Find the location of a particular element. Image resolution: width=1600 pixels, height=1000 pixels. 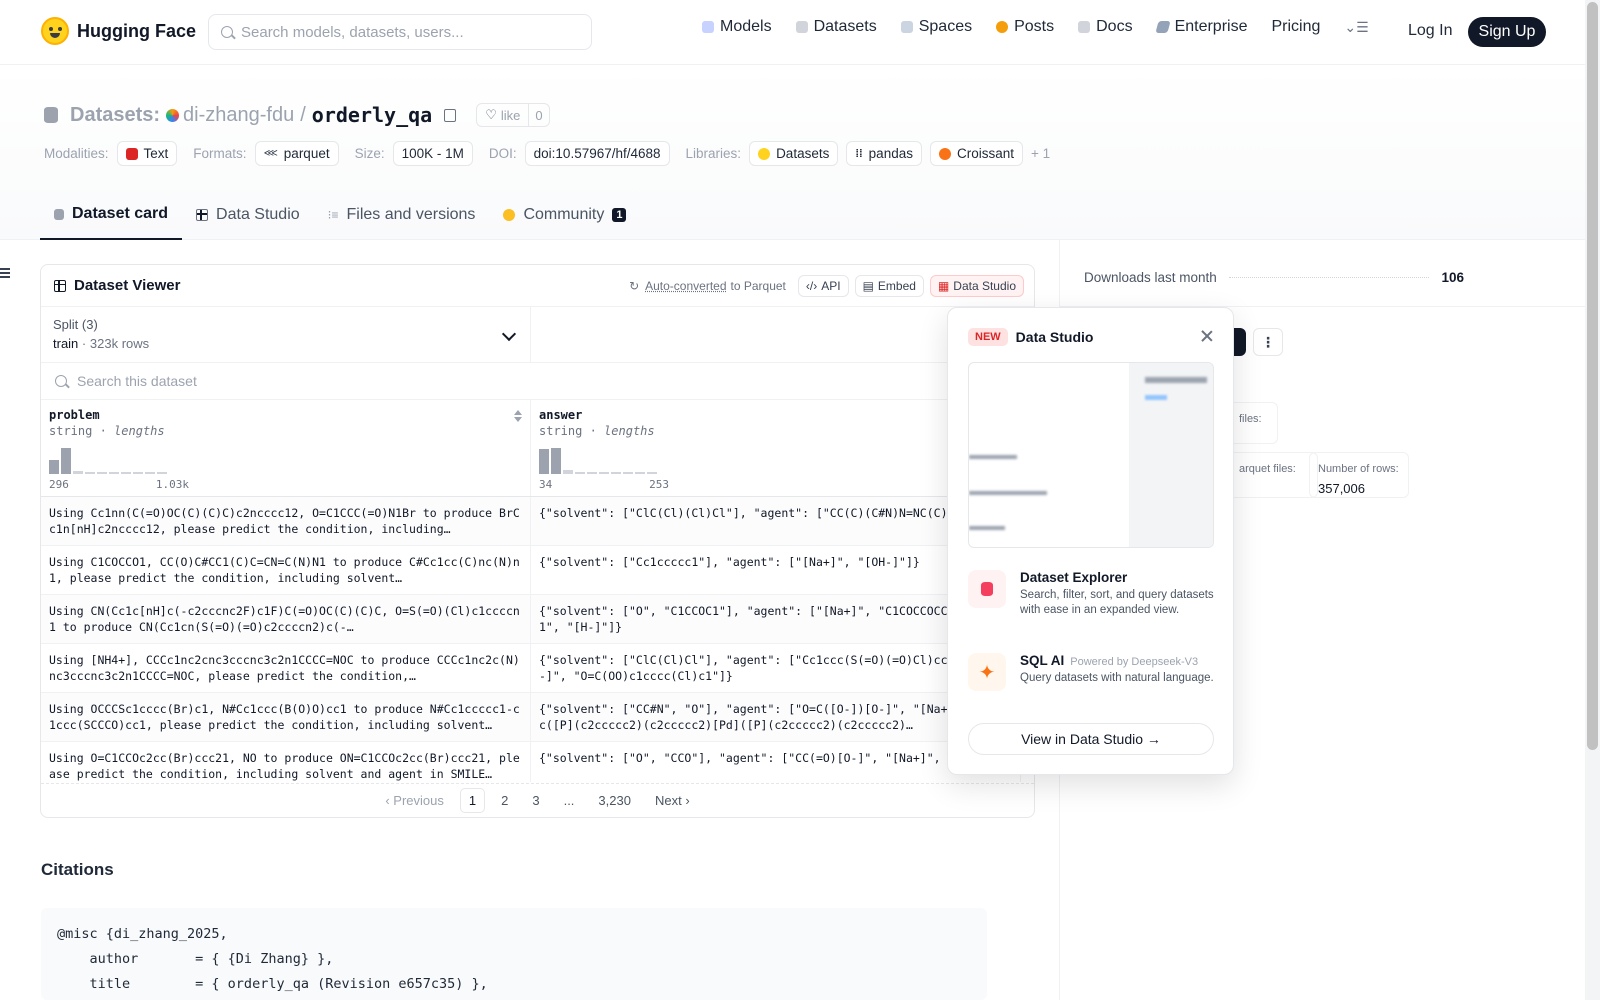

split-label: Split (3) is located at coordinates (75, 324).